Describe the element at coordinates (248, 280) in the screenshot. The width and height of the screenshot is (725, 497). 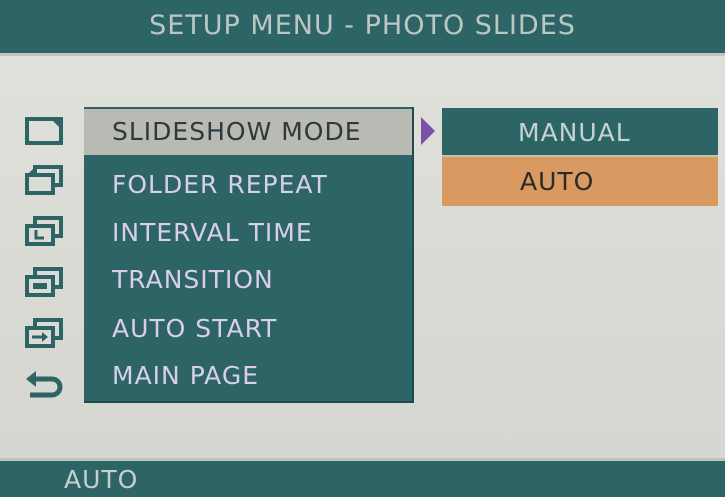
I see `menu-item-transition: TRANSITION` at that location.